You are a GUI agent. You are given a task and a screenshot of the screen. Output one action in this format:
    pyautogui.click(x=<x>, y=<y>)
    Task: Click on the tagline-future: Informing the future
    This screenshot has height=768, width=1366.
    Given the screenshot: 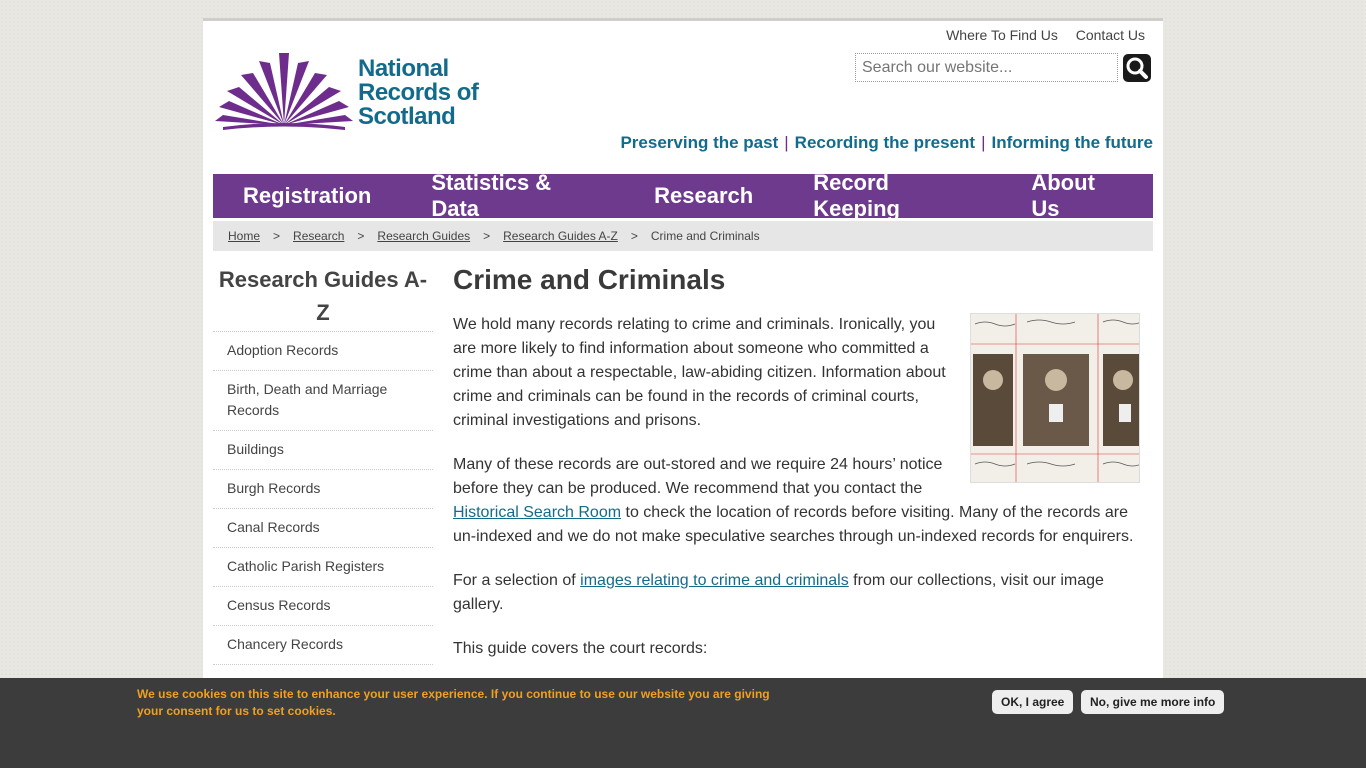 What is the action you would take?
    pyautogui.click(x=1072, y=142)
    